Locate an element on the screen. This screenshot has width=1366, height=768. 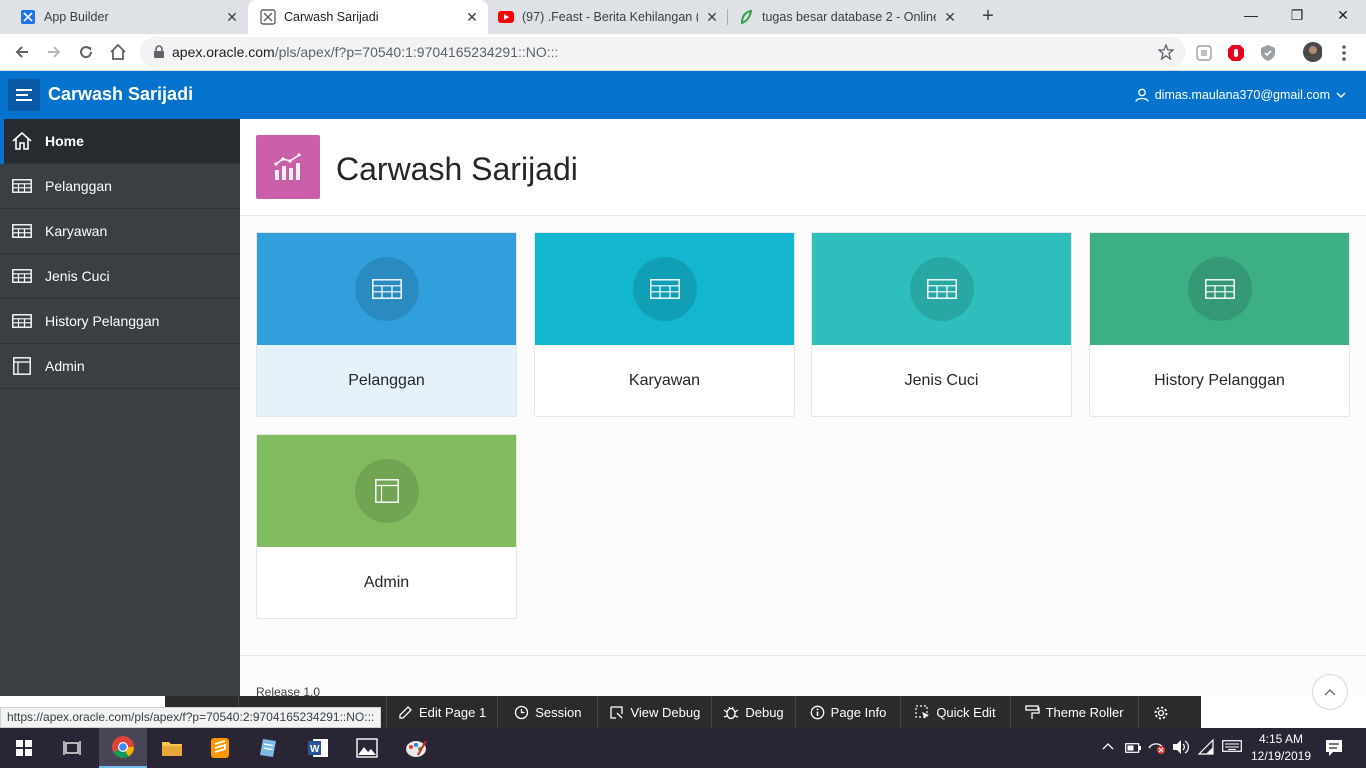
reload-button is located at coordinates (86, 52).